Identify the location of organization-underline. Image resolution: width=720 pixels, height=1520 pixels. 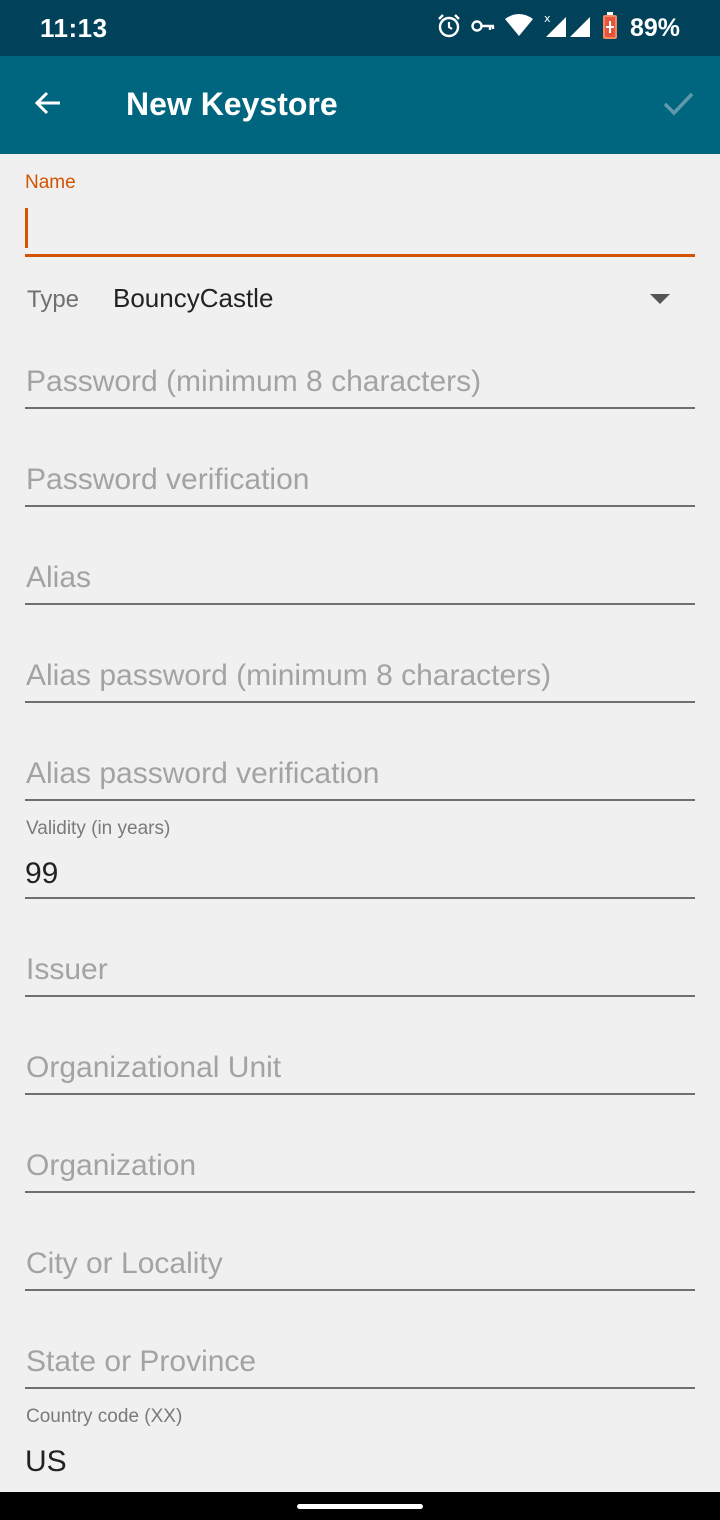
(360, 1192).